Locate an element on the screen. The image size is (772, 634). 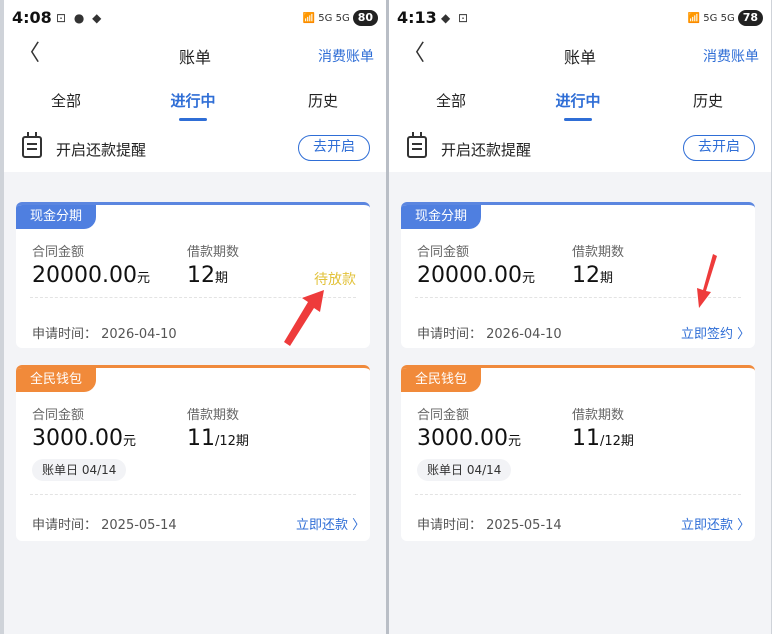
status-right-icons: 📶 5G 5G 78 is located at coordinates (725, 18).